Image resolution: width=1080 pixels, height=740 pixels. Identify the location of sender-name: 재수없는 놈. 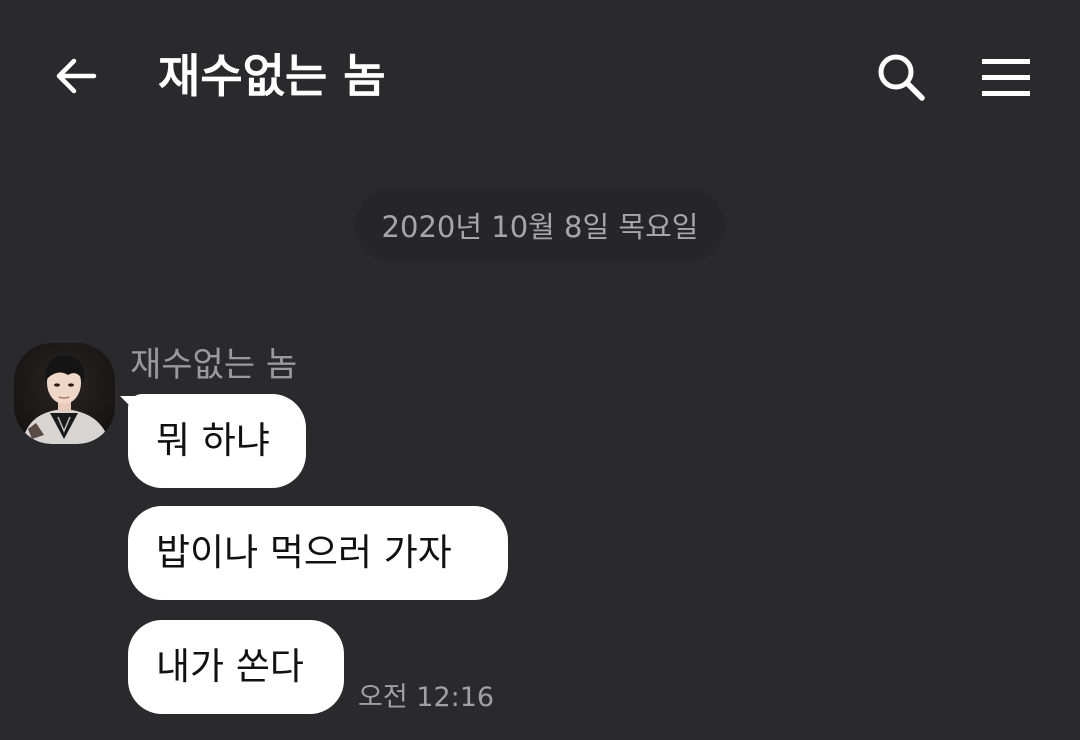
(214, 365).